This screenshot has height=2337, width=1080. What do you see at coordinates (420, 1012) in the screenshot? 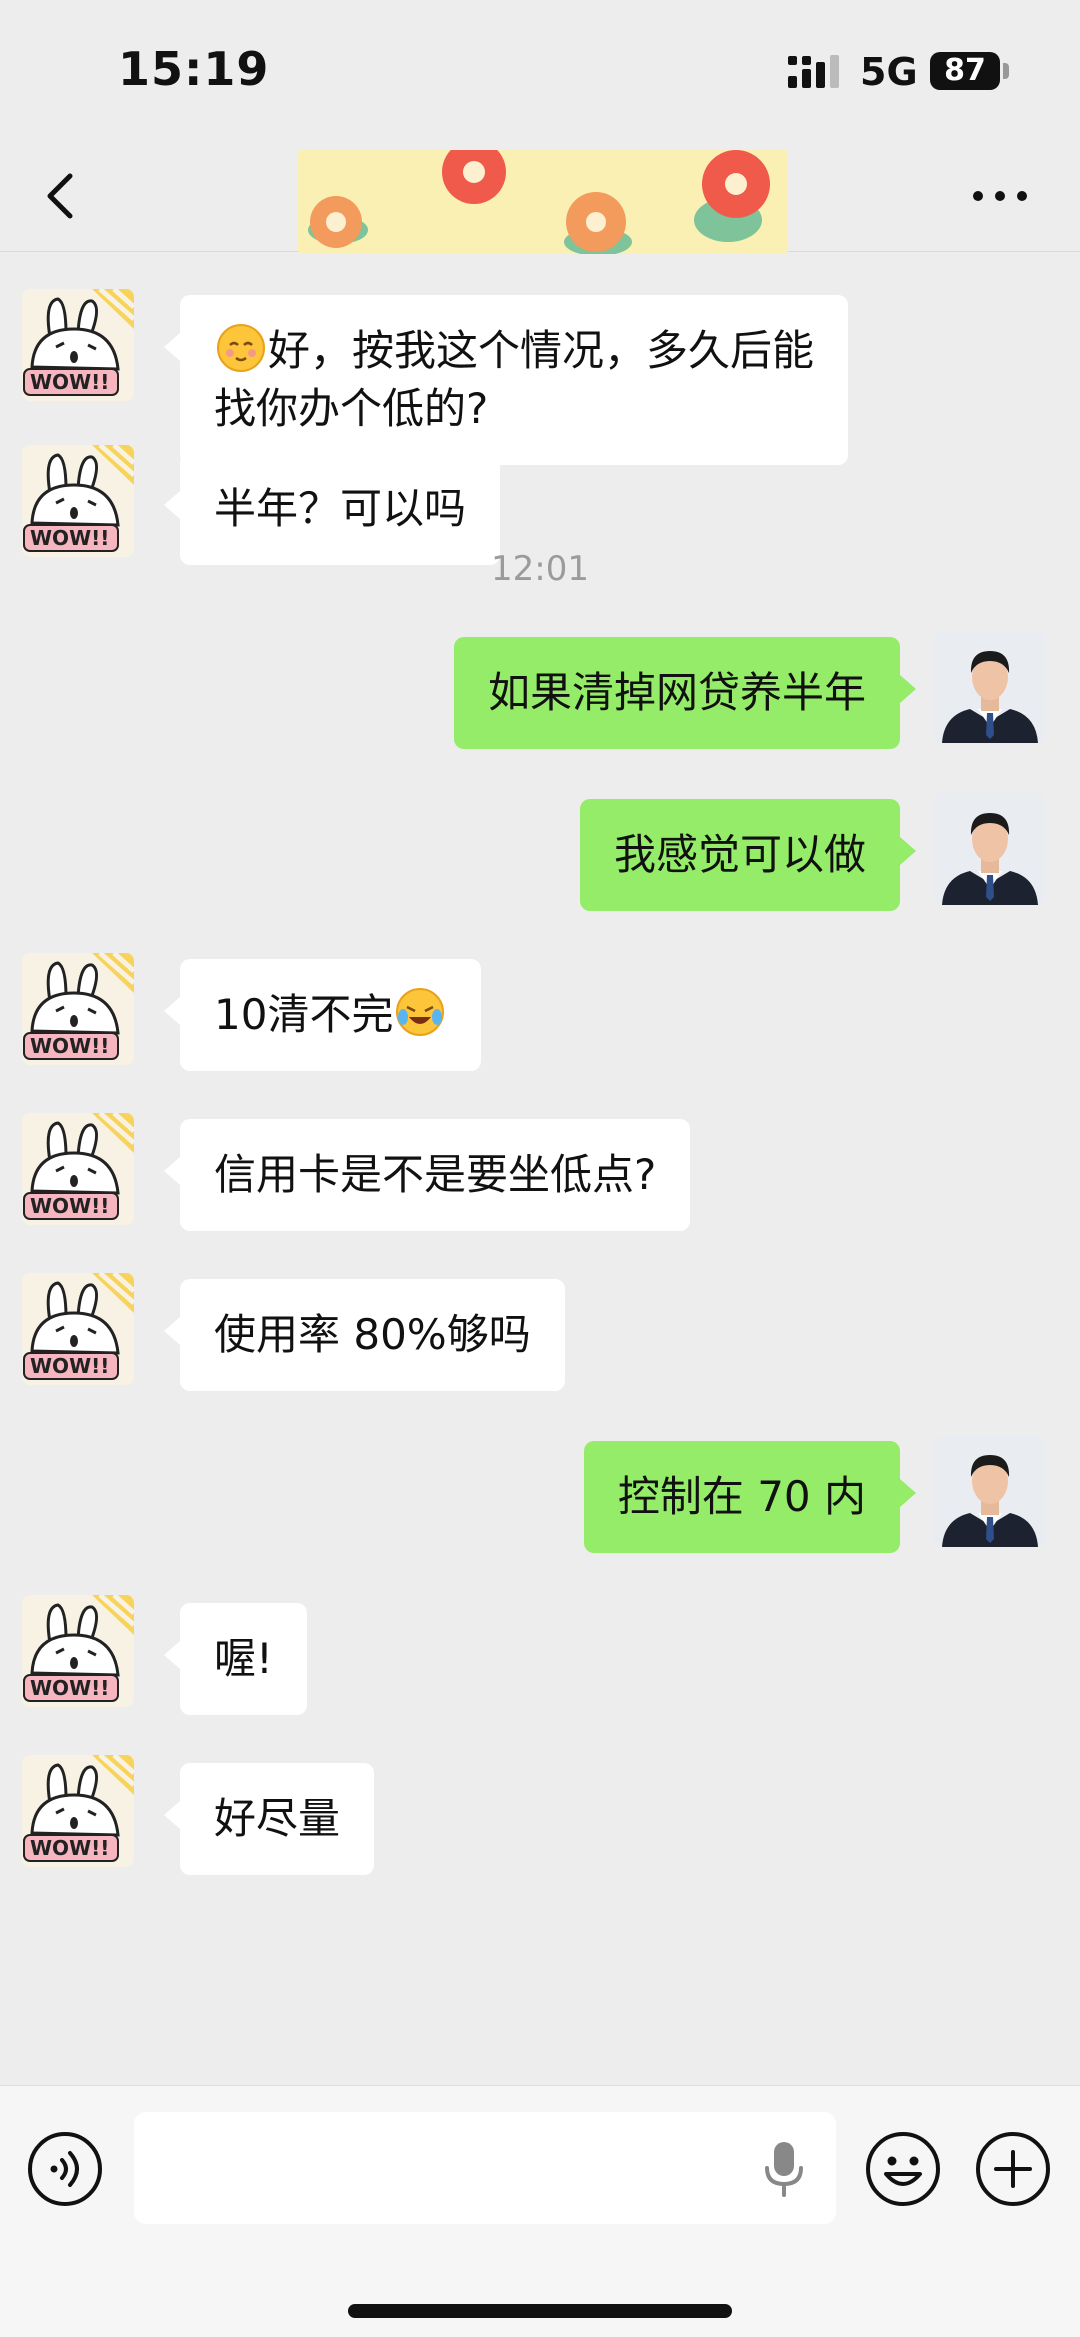
I see `crying-laughing-emoji-icon` at bounding box center [420, 1012].